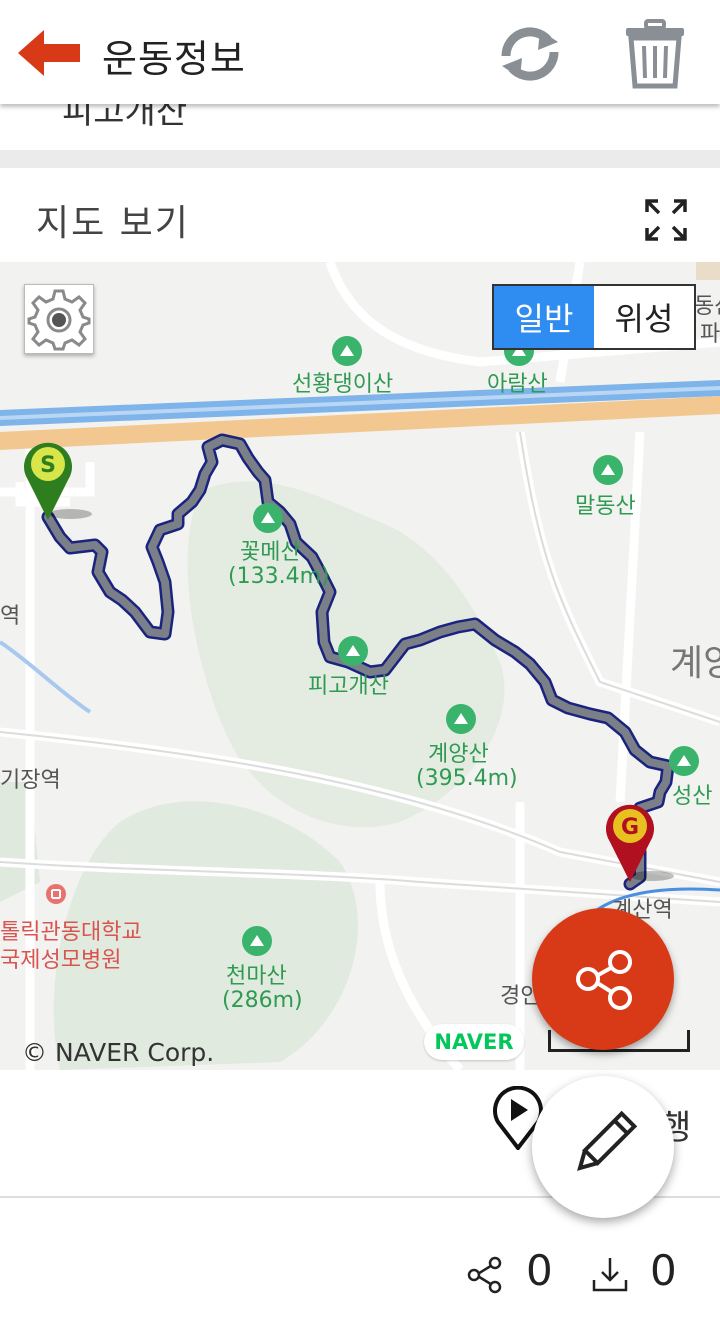  I want to click on arrow-left-icon, so click(49, 53).